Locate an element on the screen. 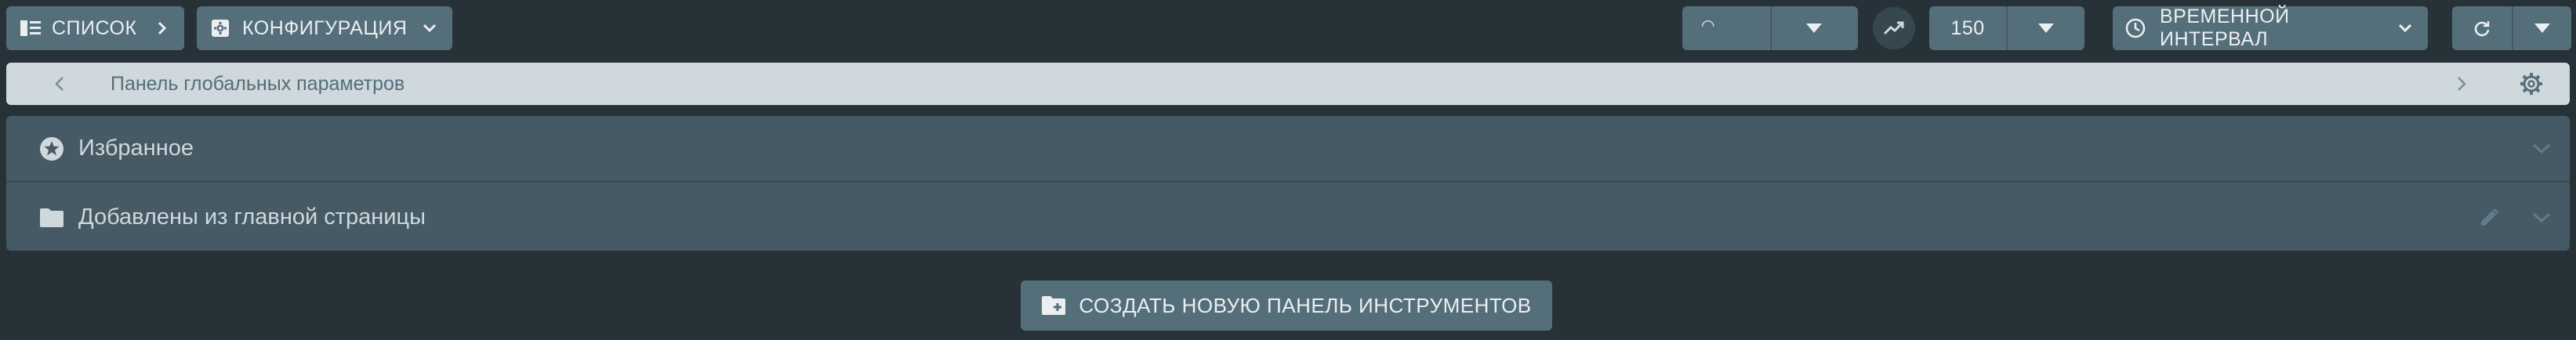  list-button: СПИСОК is located at coordinates (95, 28).